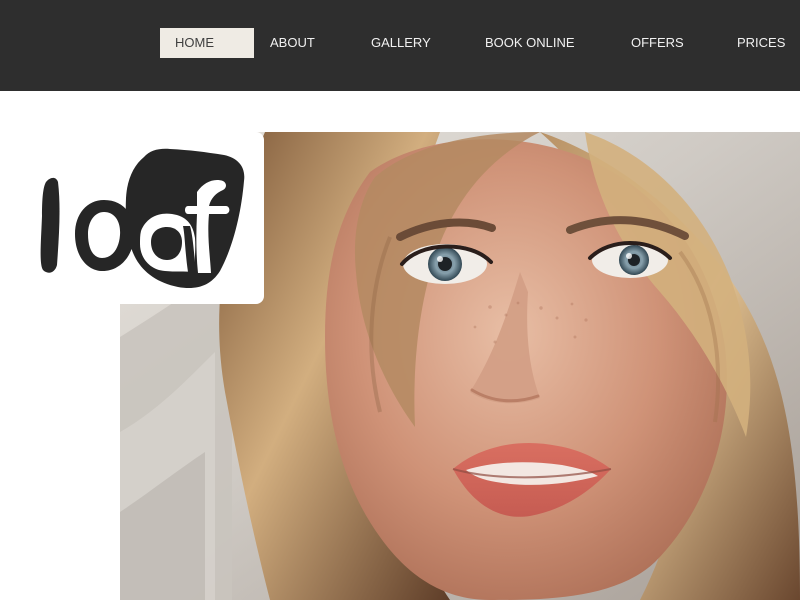 Image resolution: width=800 pixels, height=600 pixels. Describe the element at coordinates (411, 43) in the screenshot. I see `nav-item-gallery: GALLERY` at that location.